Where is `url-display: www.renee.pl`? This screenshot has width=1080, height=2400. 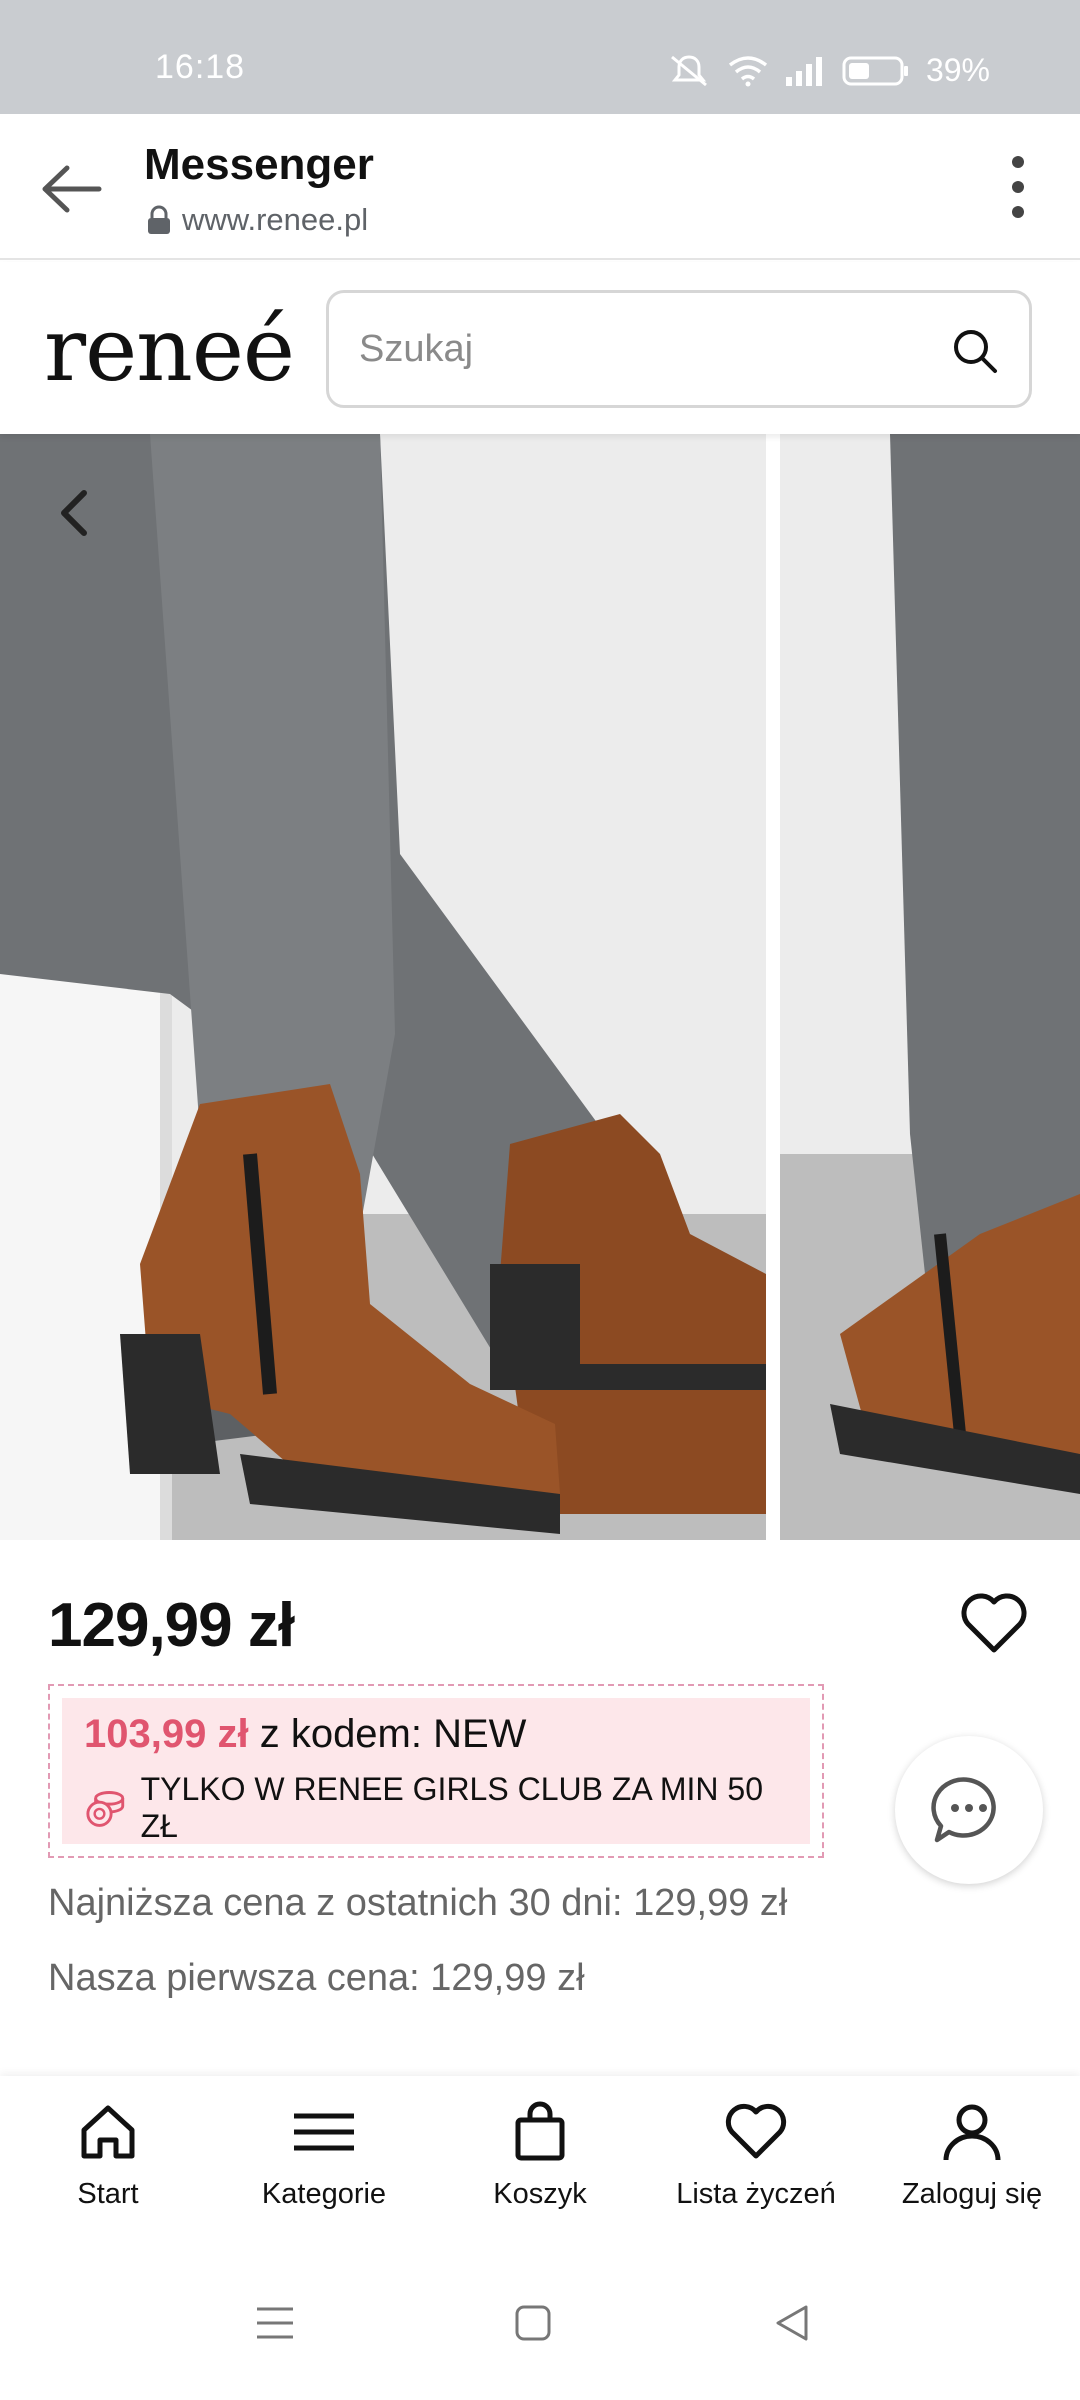 url-display: www.renee.pl is located at coordinates (257, 220).